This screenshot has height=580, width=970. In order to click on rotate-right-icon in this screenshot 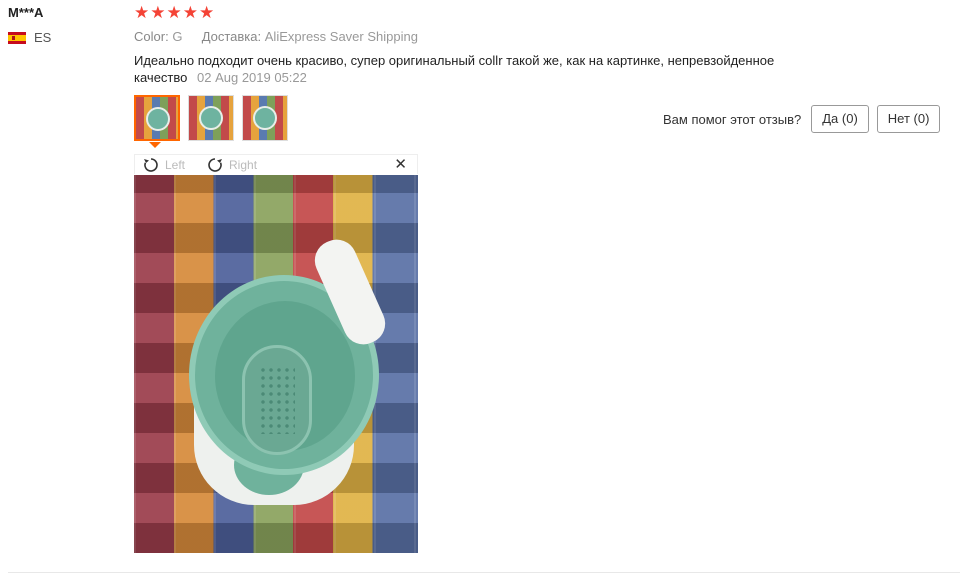, I will do `click(215, 164)`.